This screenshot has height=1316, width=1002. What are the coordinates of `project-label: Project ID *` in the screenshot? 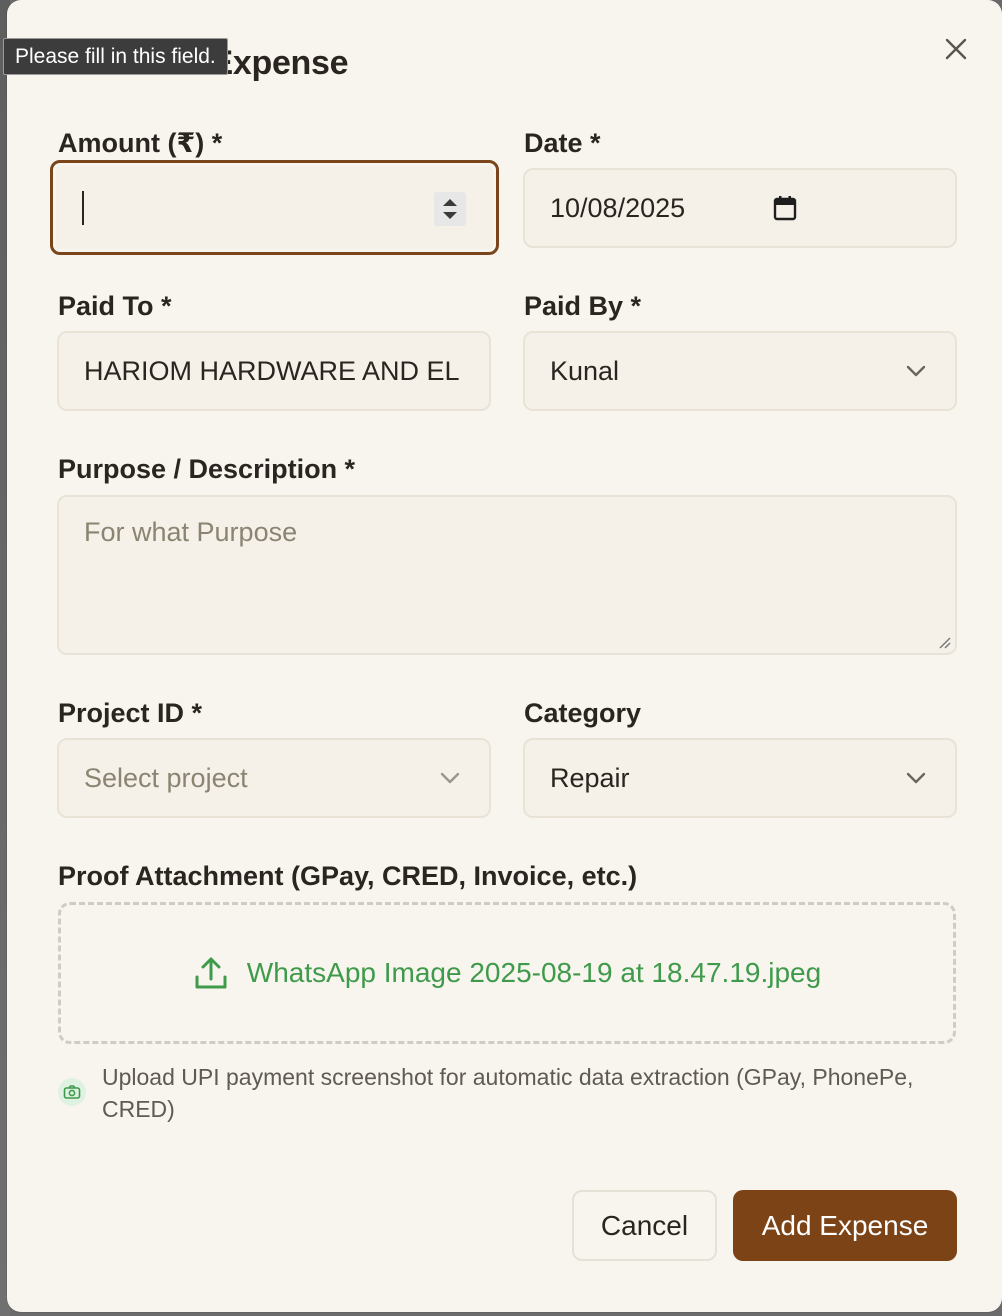 It's located at (130, 713).